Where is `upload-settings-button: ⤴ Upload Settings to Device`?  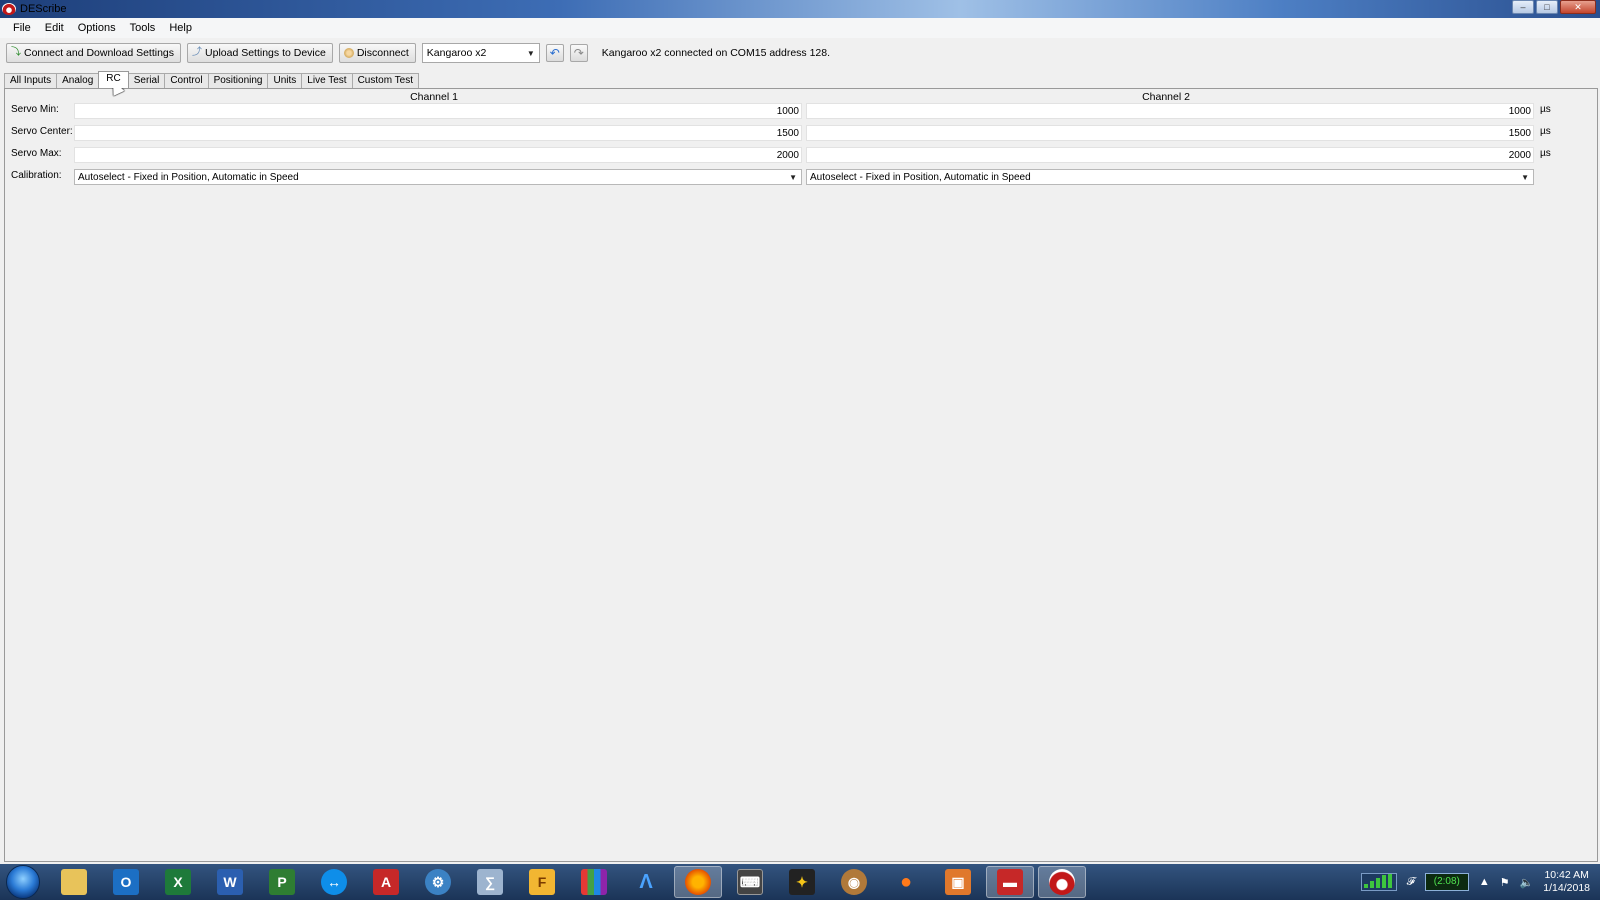 upload-settings-button: ⤴ Upload Settings to Device is located at coordinates (260, 53).